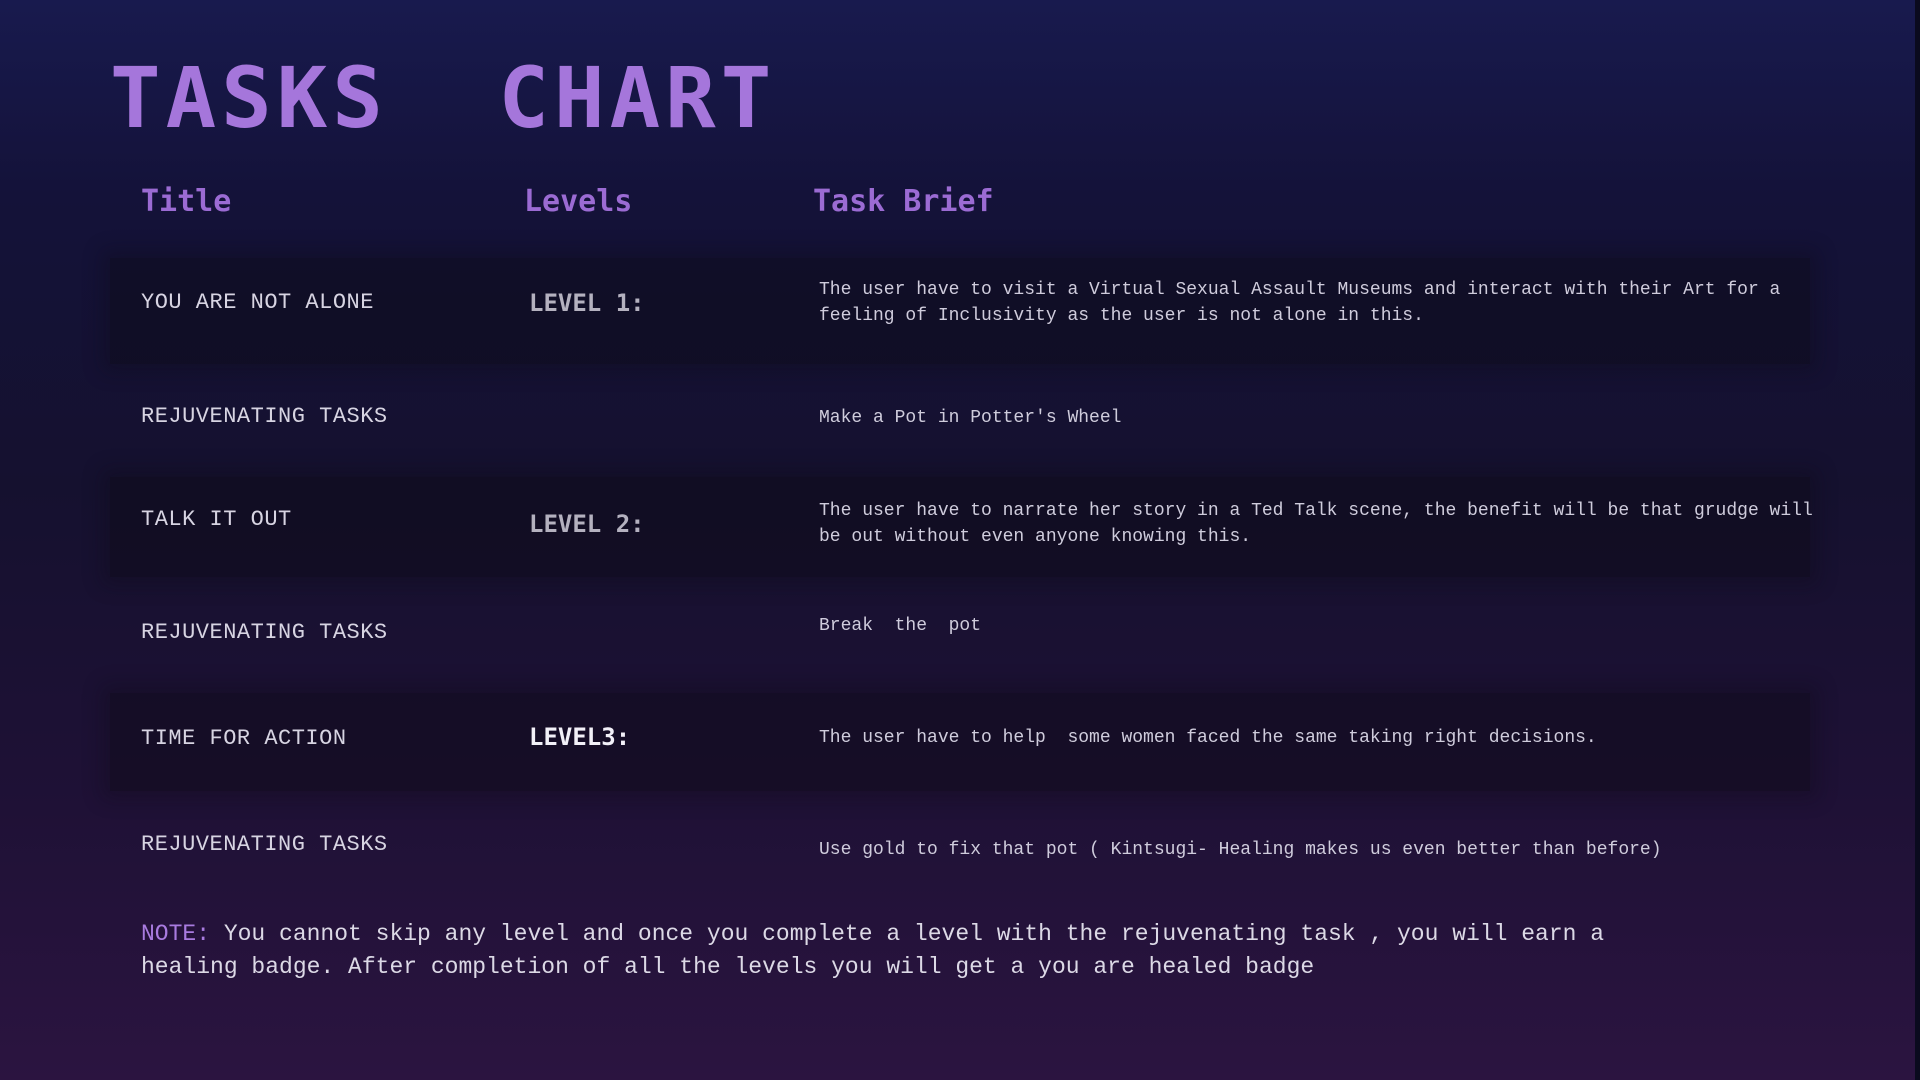 This screenshot has width=1920, height=1080. Describe the element at coordinates (903, 201) in the screenshot. I see `column-header-task-brief: Task Brief` at that location.